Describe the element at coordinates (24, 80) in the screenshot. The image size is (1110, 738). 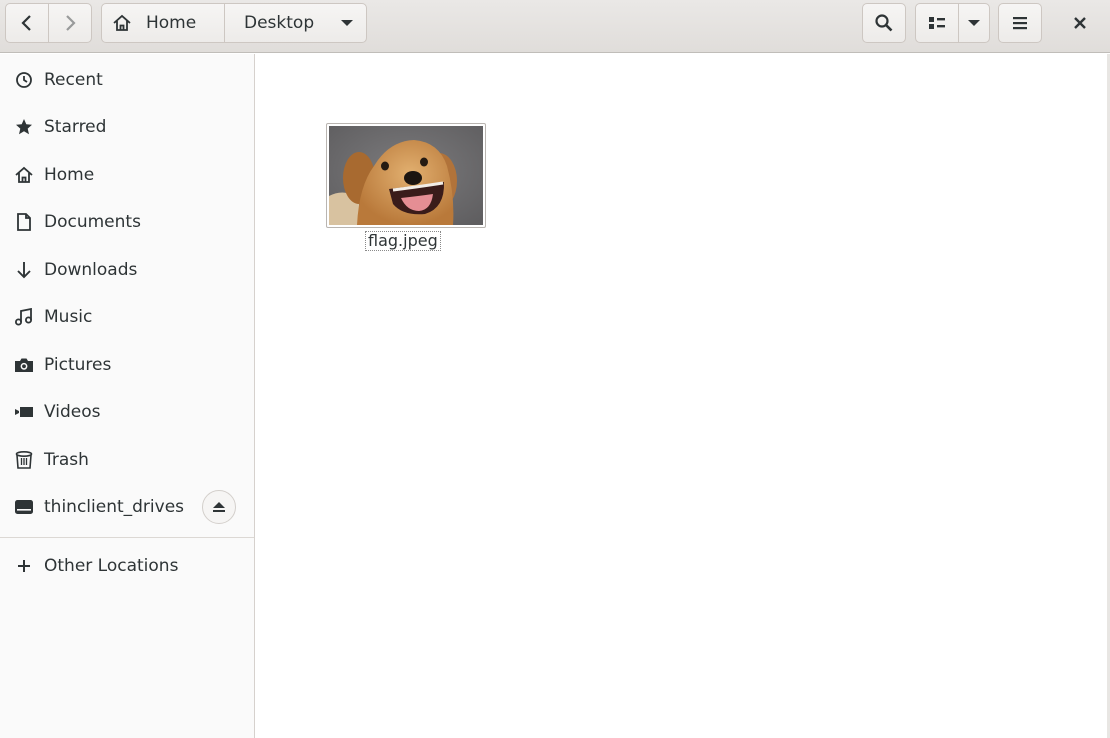
I see `clock-icon` at that location.